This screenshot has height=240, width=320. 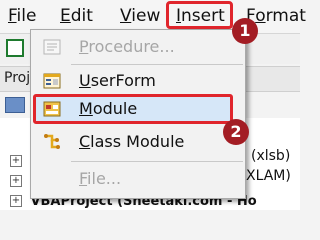 What do you see at coordinates (199, 15) in the screenshot?
I see `insert-highlight-box` at bounding box center [199, 15].